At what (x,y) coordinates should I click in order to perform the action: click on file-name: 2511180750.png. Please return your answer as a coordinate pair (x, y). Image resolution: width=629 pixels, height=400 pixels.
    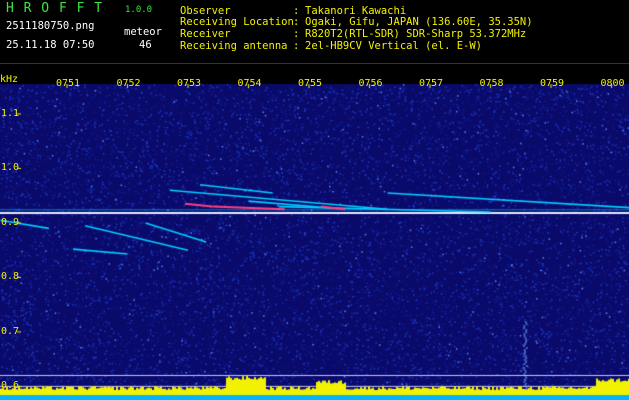
    Looking at the image, I should click on (50, 26).